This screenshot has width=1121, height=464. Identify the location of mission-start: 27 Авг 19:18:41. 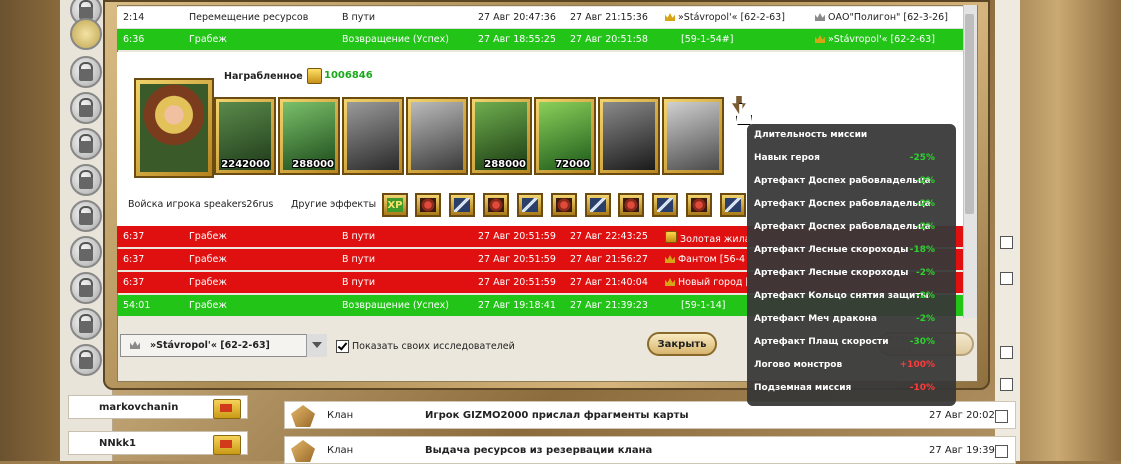
(517, 305).